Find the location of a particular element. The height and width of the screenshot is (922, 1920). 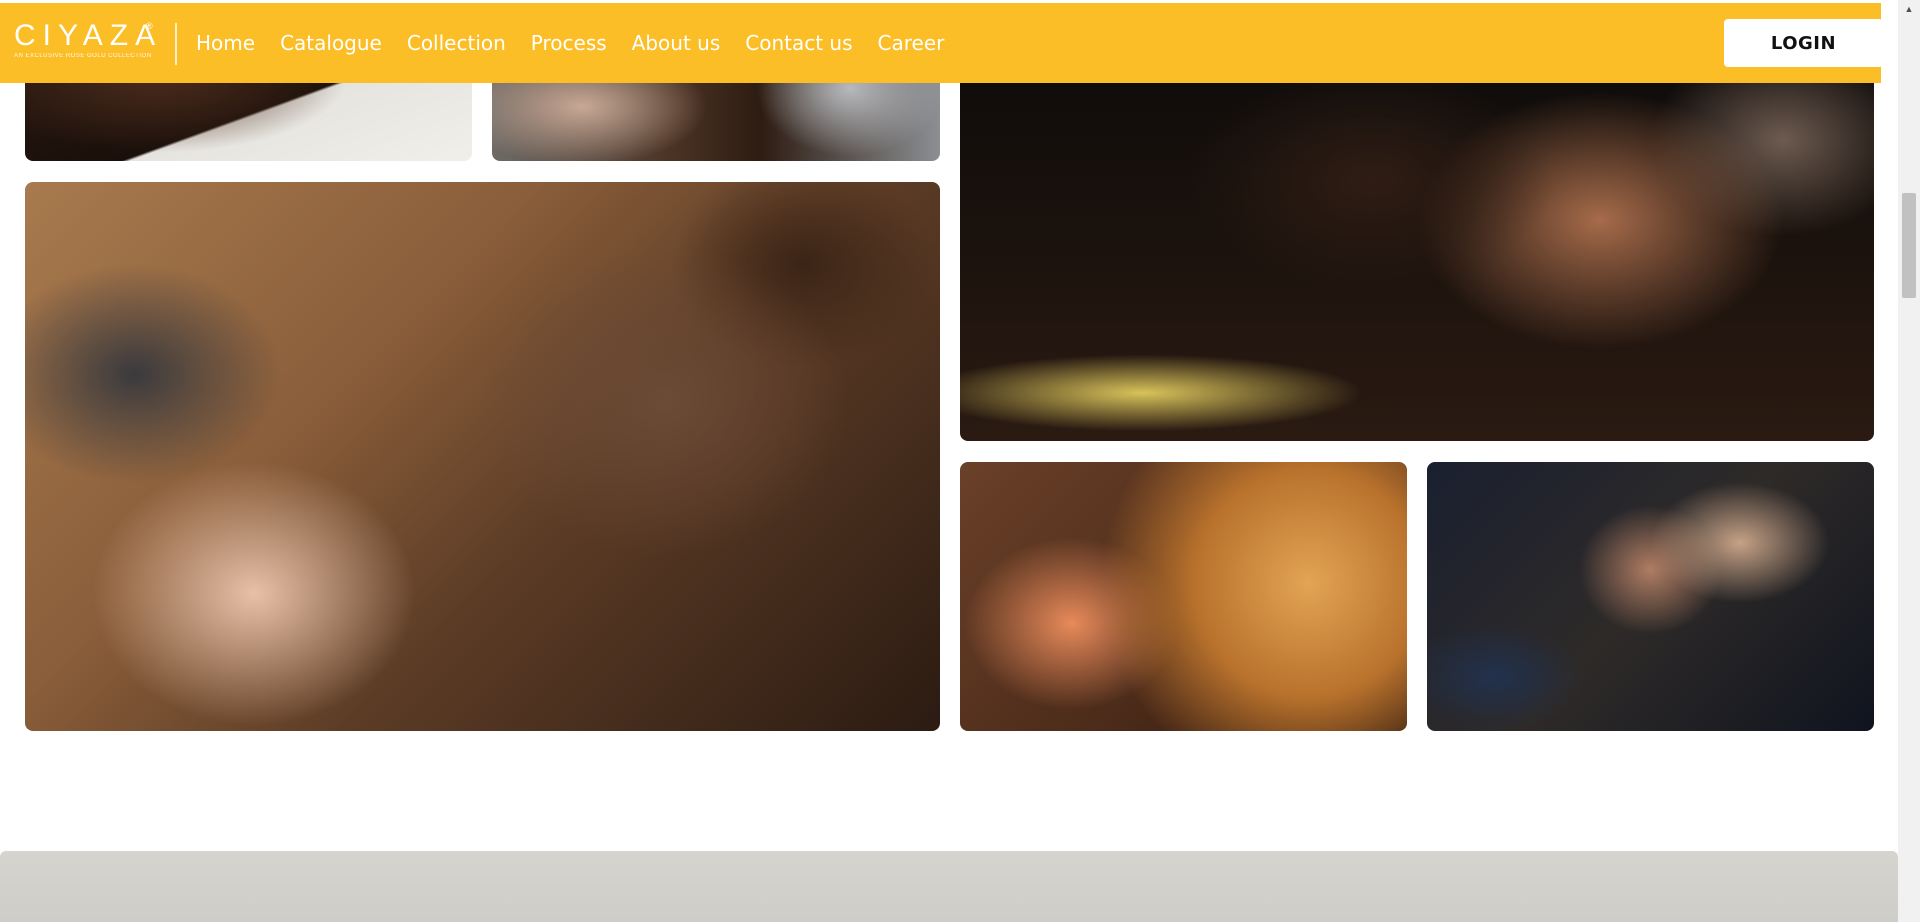

vertical-scrollbar: ▲ is located at coordinates (1909, 461).